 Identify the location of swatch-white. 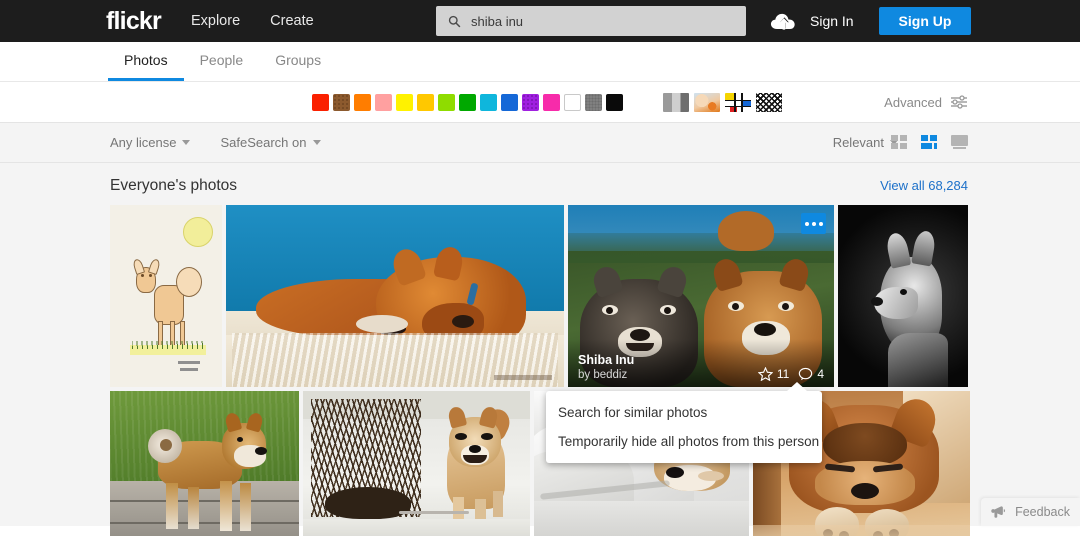
(572, 102).